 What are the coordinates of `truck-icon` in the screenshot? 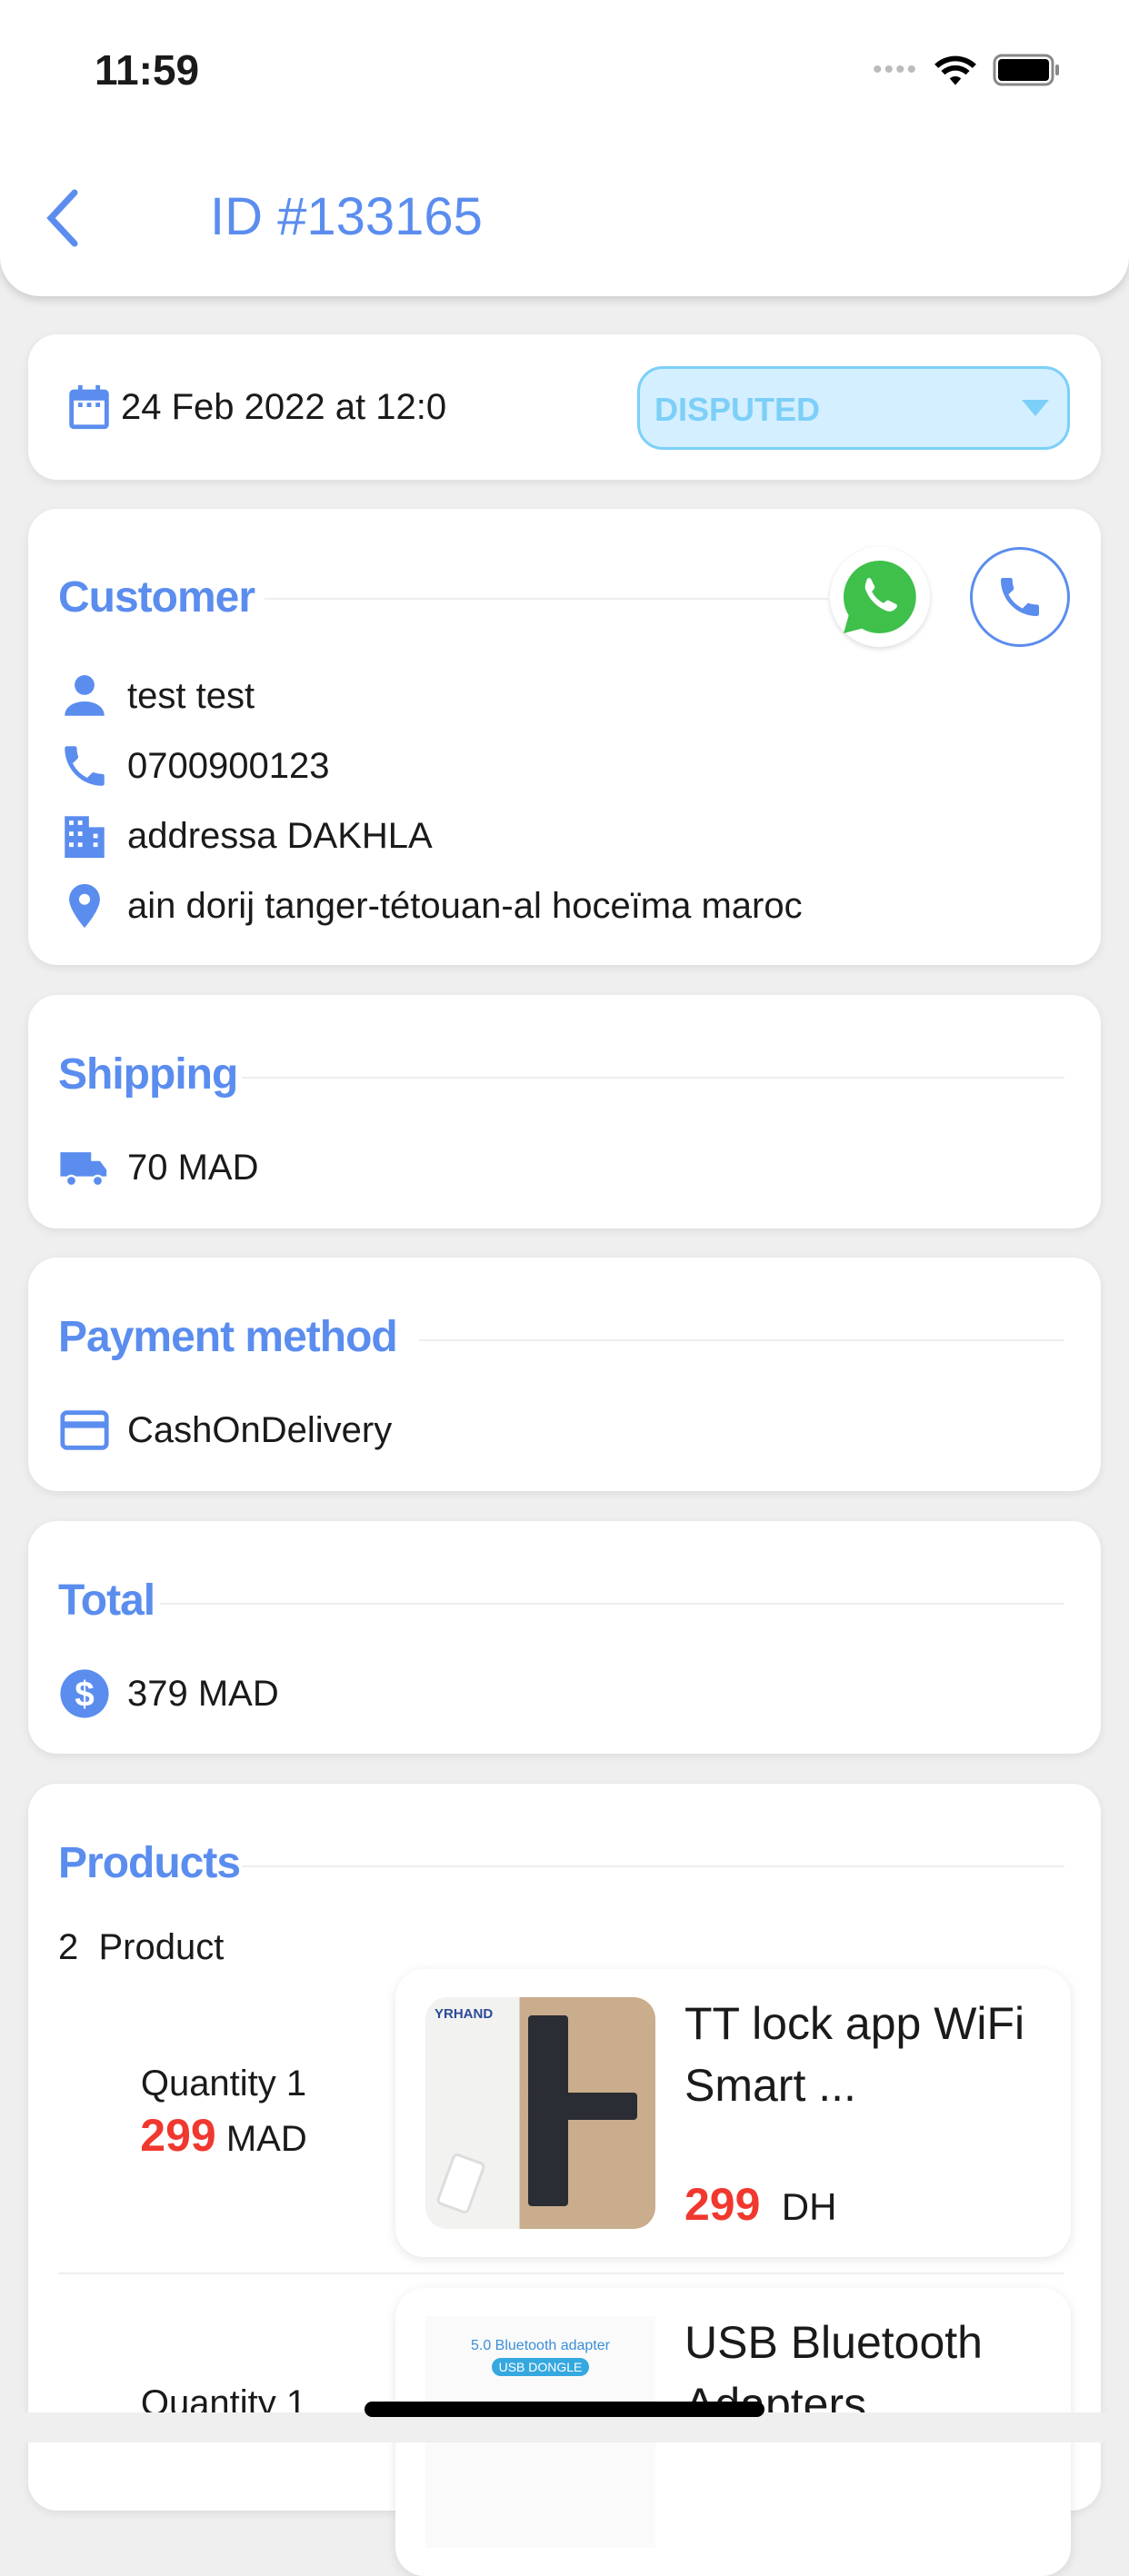 It's located at (84, 1170).